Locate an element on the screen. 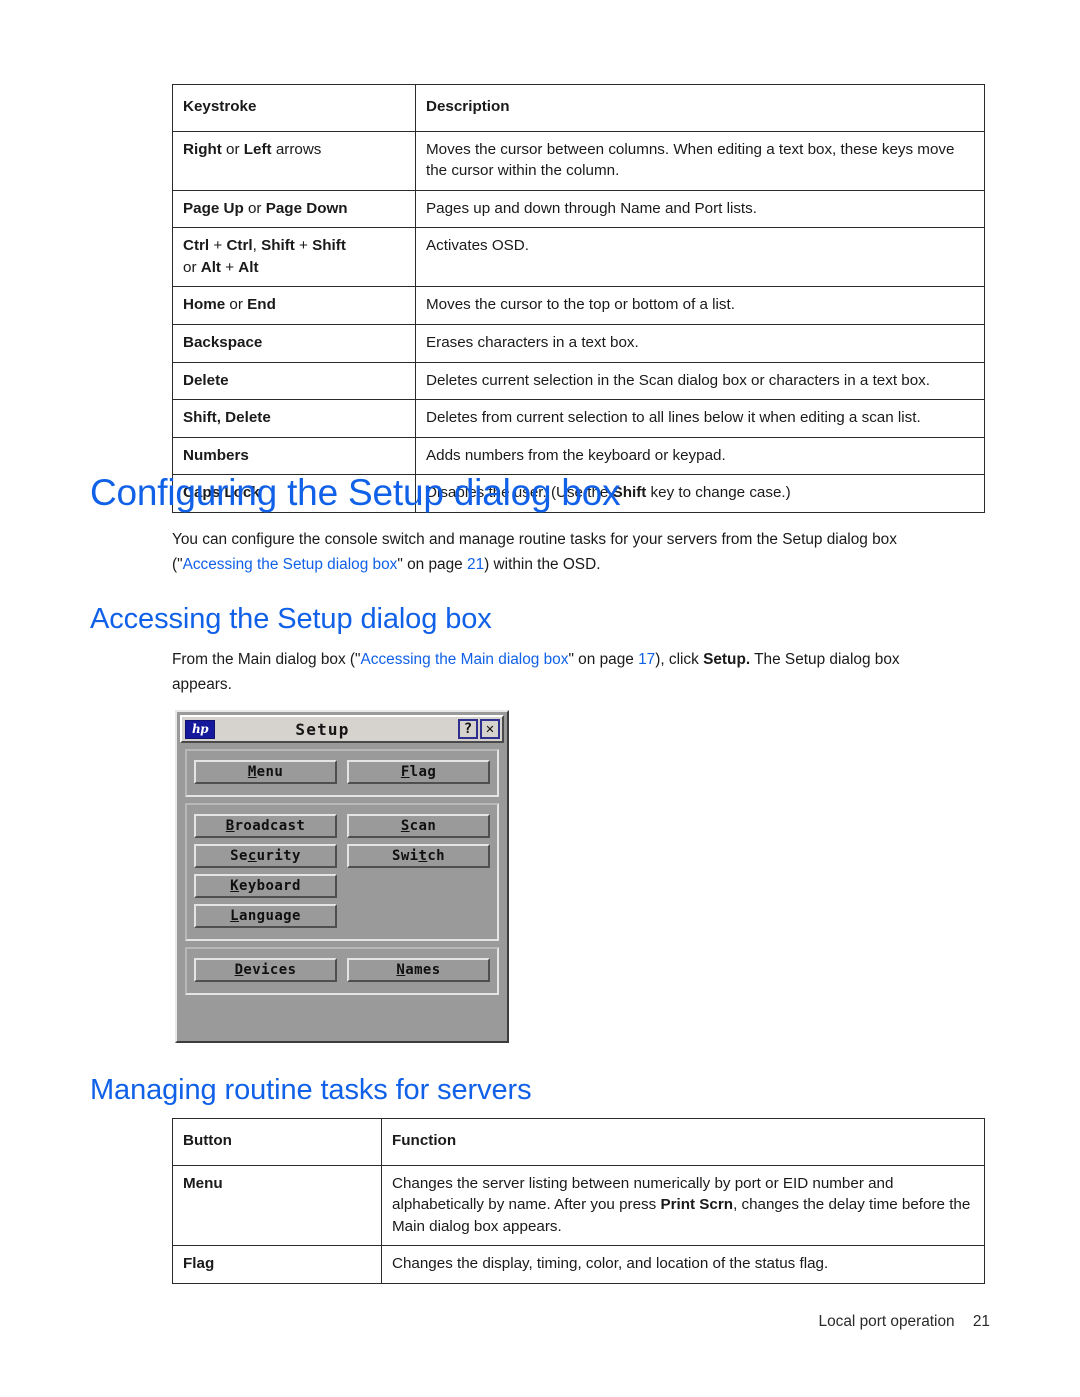 This screenshot has width=1080, height=1397. table-cell-key: Ctrl + Ctrl, Shift + Shift or Alt + Alt is located at coordinates (294, 257).